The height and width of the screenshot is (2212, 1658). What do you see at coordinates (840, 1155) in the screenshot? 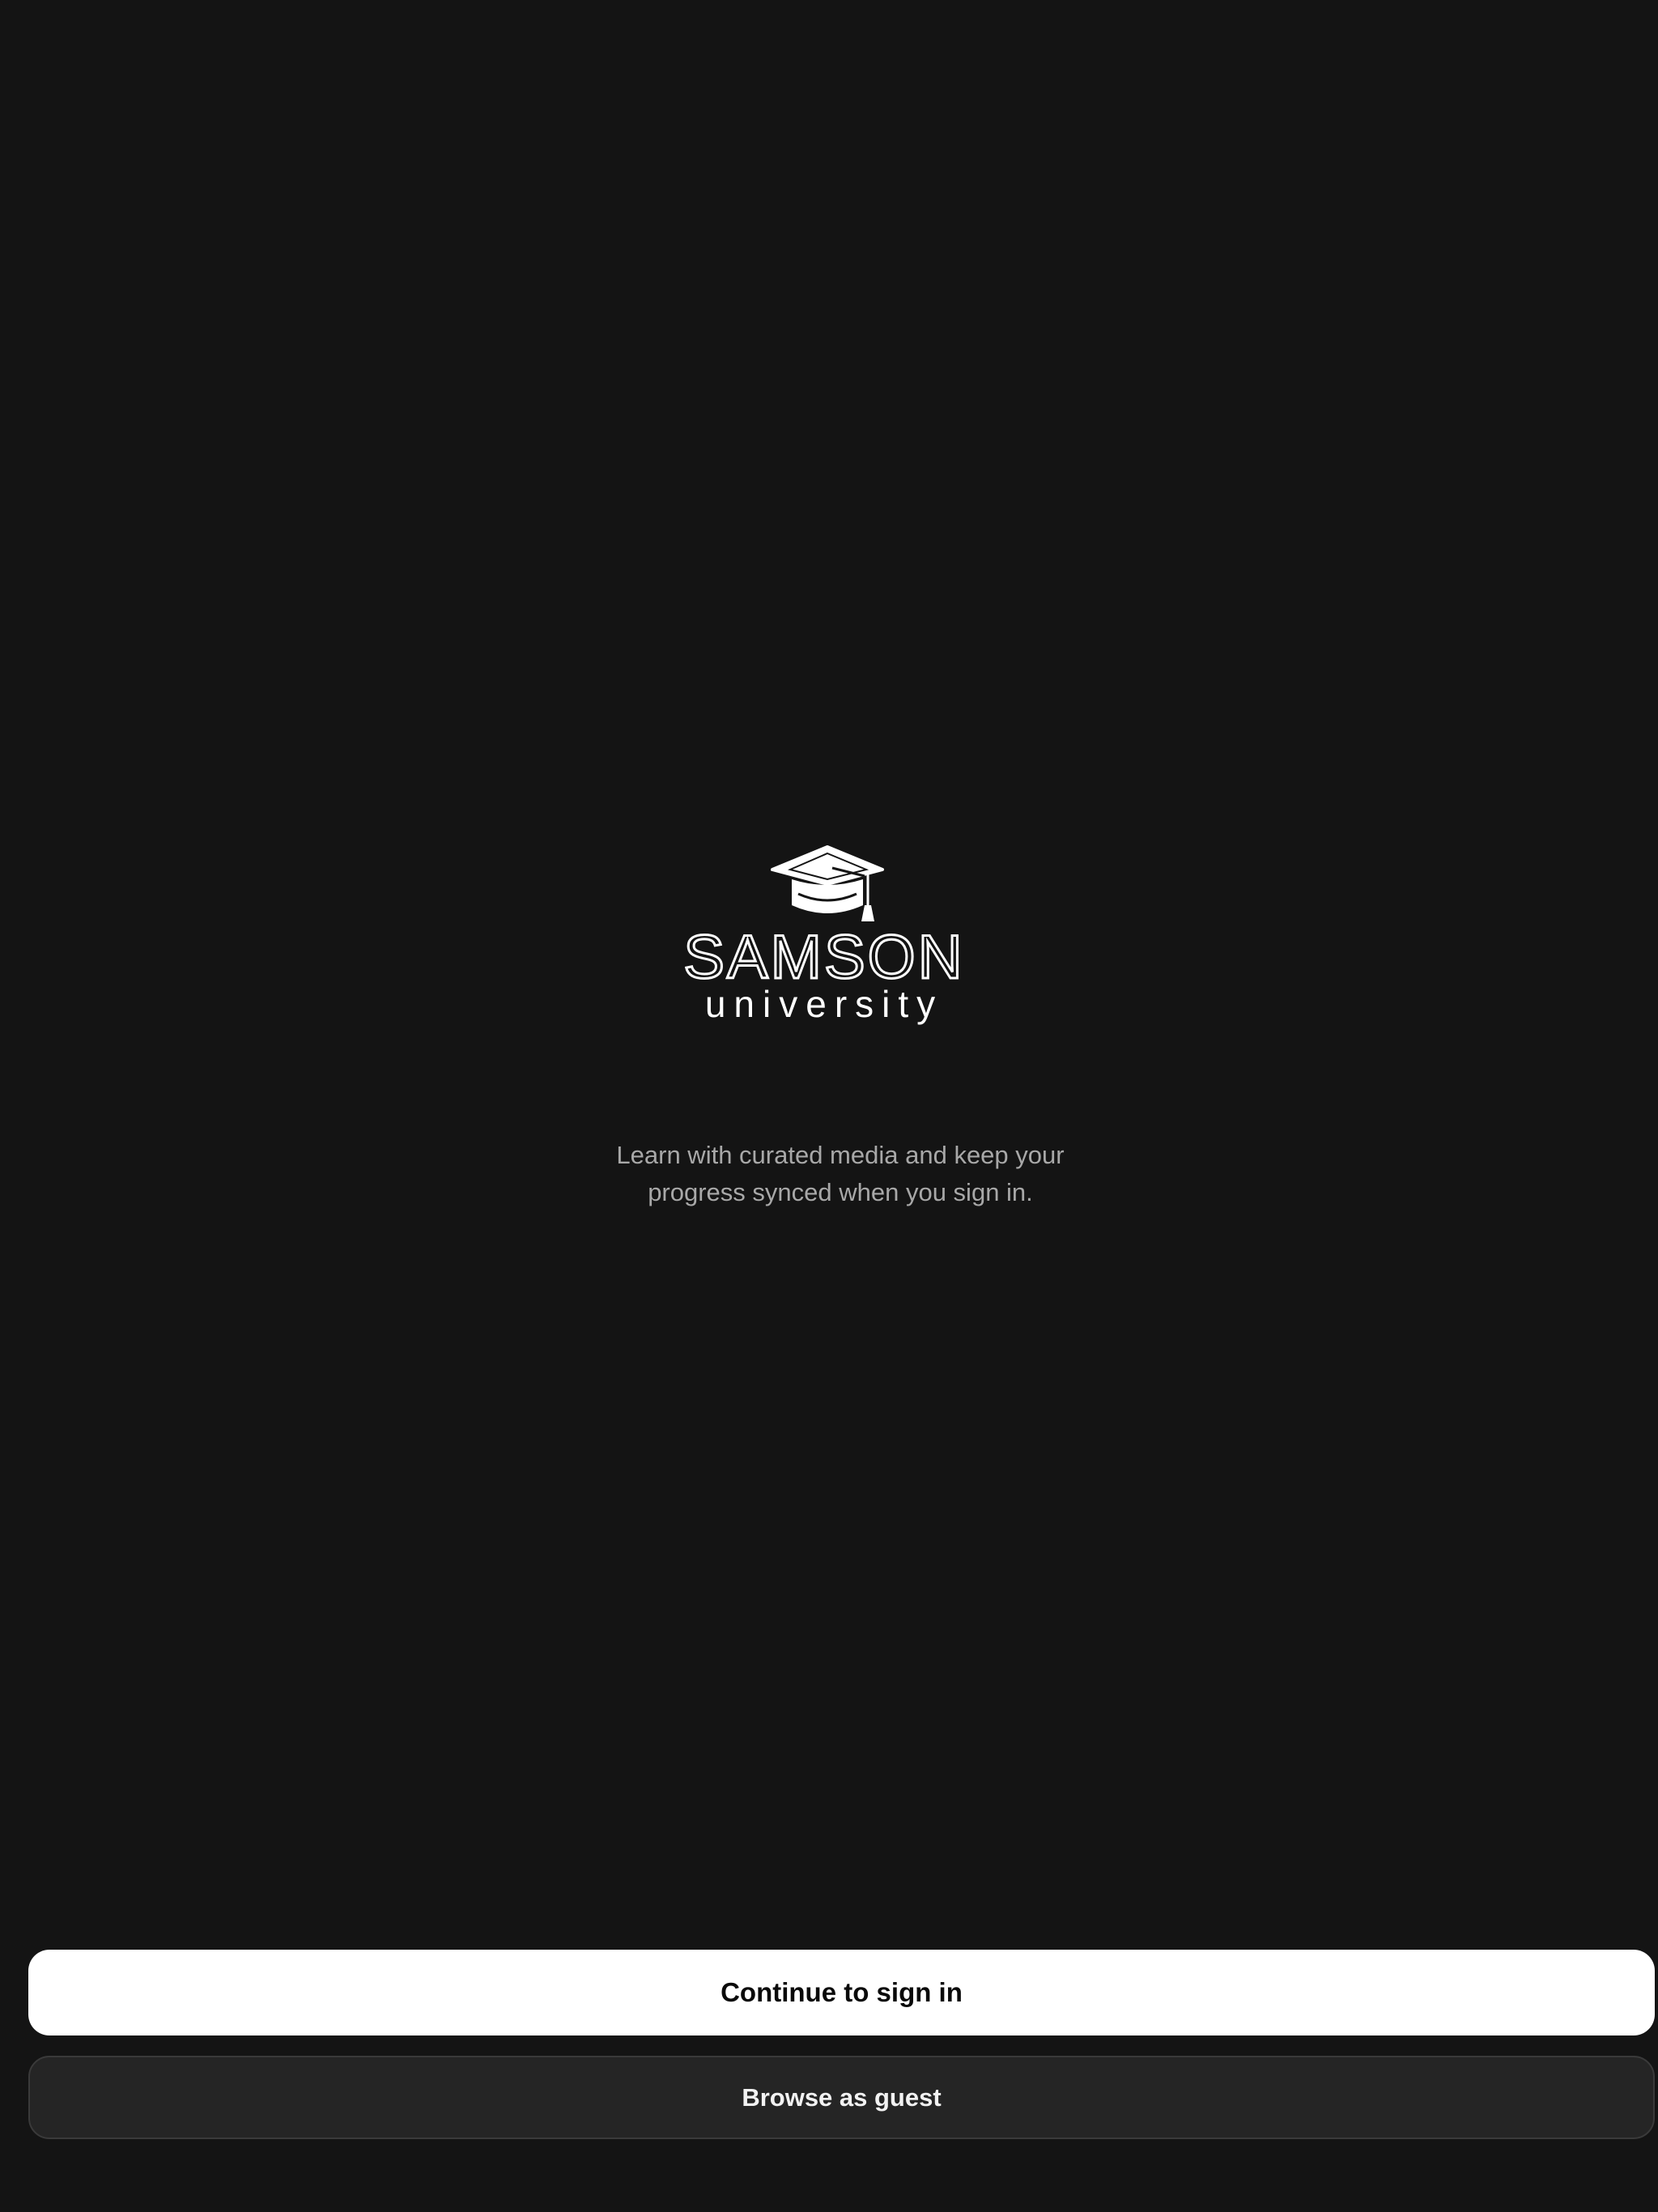
I see `tagline-line-1: Learn with curated media and keep your` at bounding box center [840, 1155].